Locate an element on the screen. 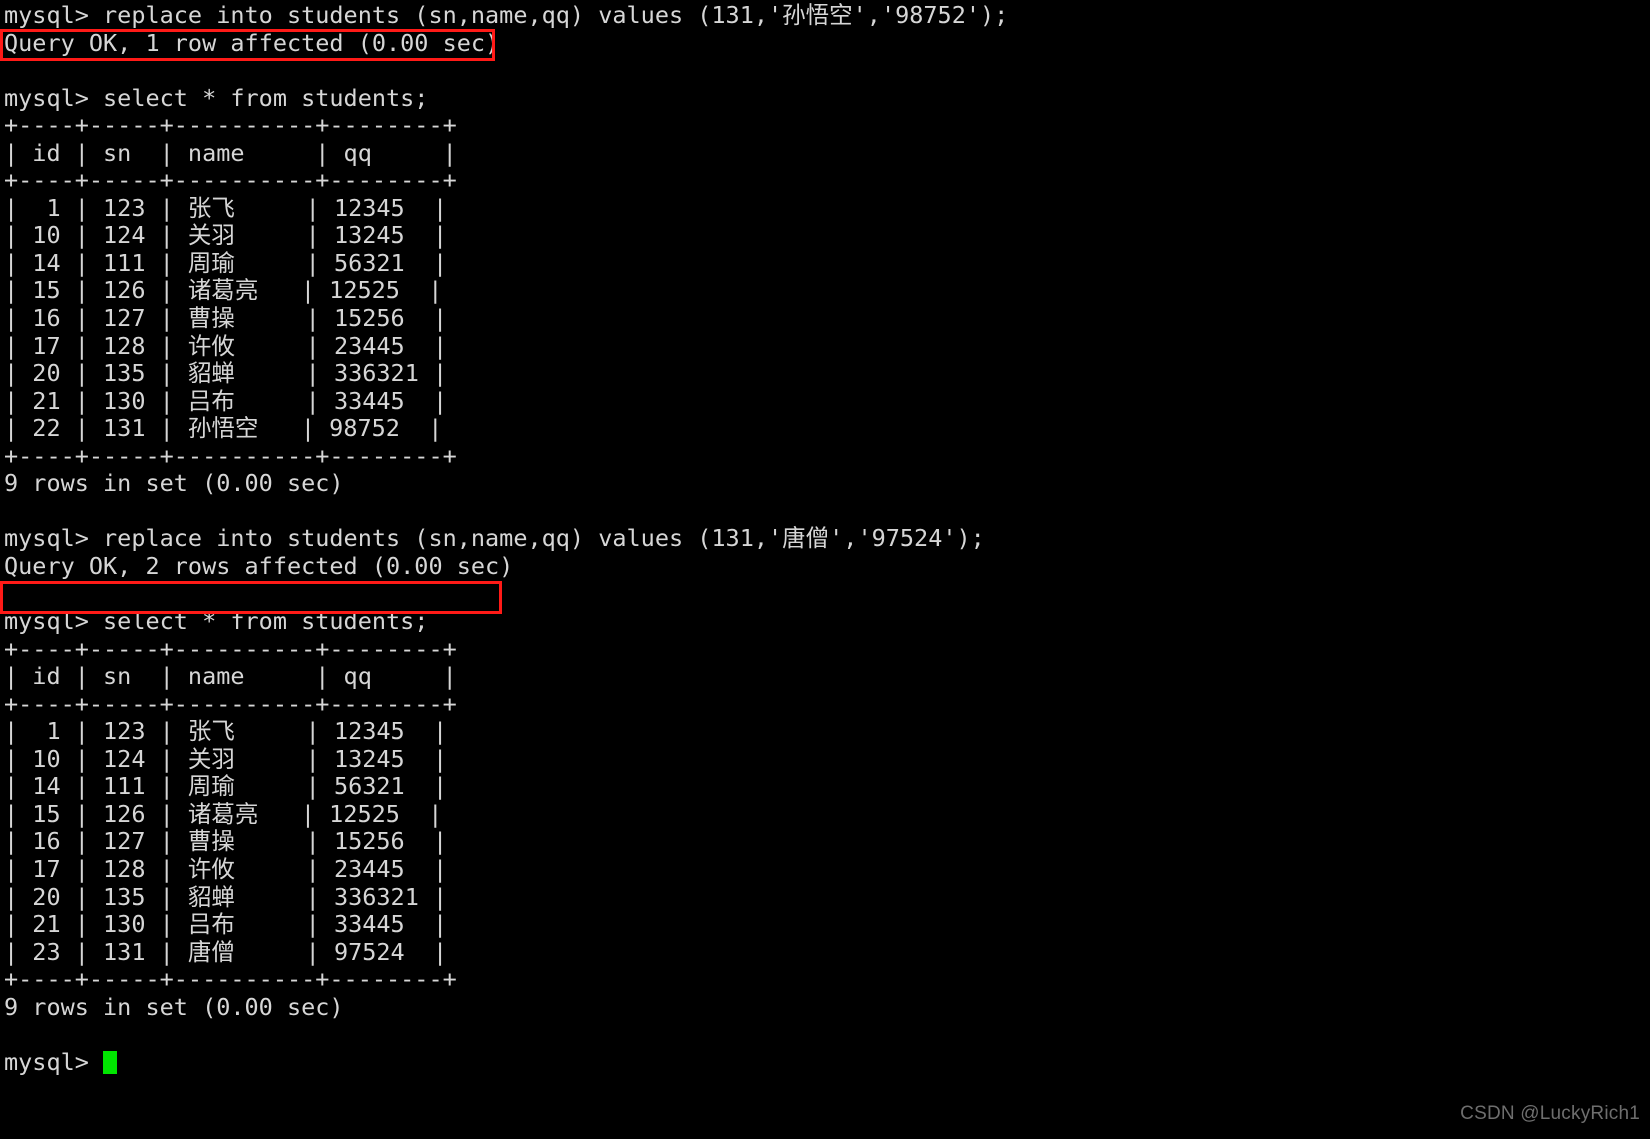 Image resolution: width=1650 pixels, height=1139 pixels. terminal-prompt-line: mysql> is located at coordinates (824, 1062).